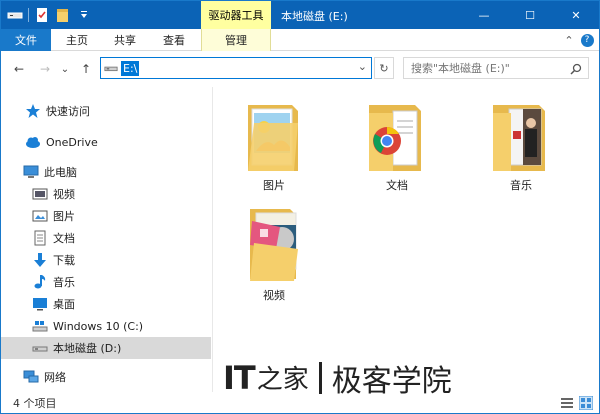  I want to click on nav-quick-access: 快速访问, so click(106, 111).